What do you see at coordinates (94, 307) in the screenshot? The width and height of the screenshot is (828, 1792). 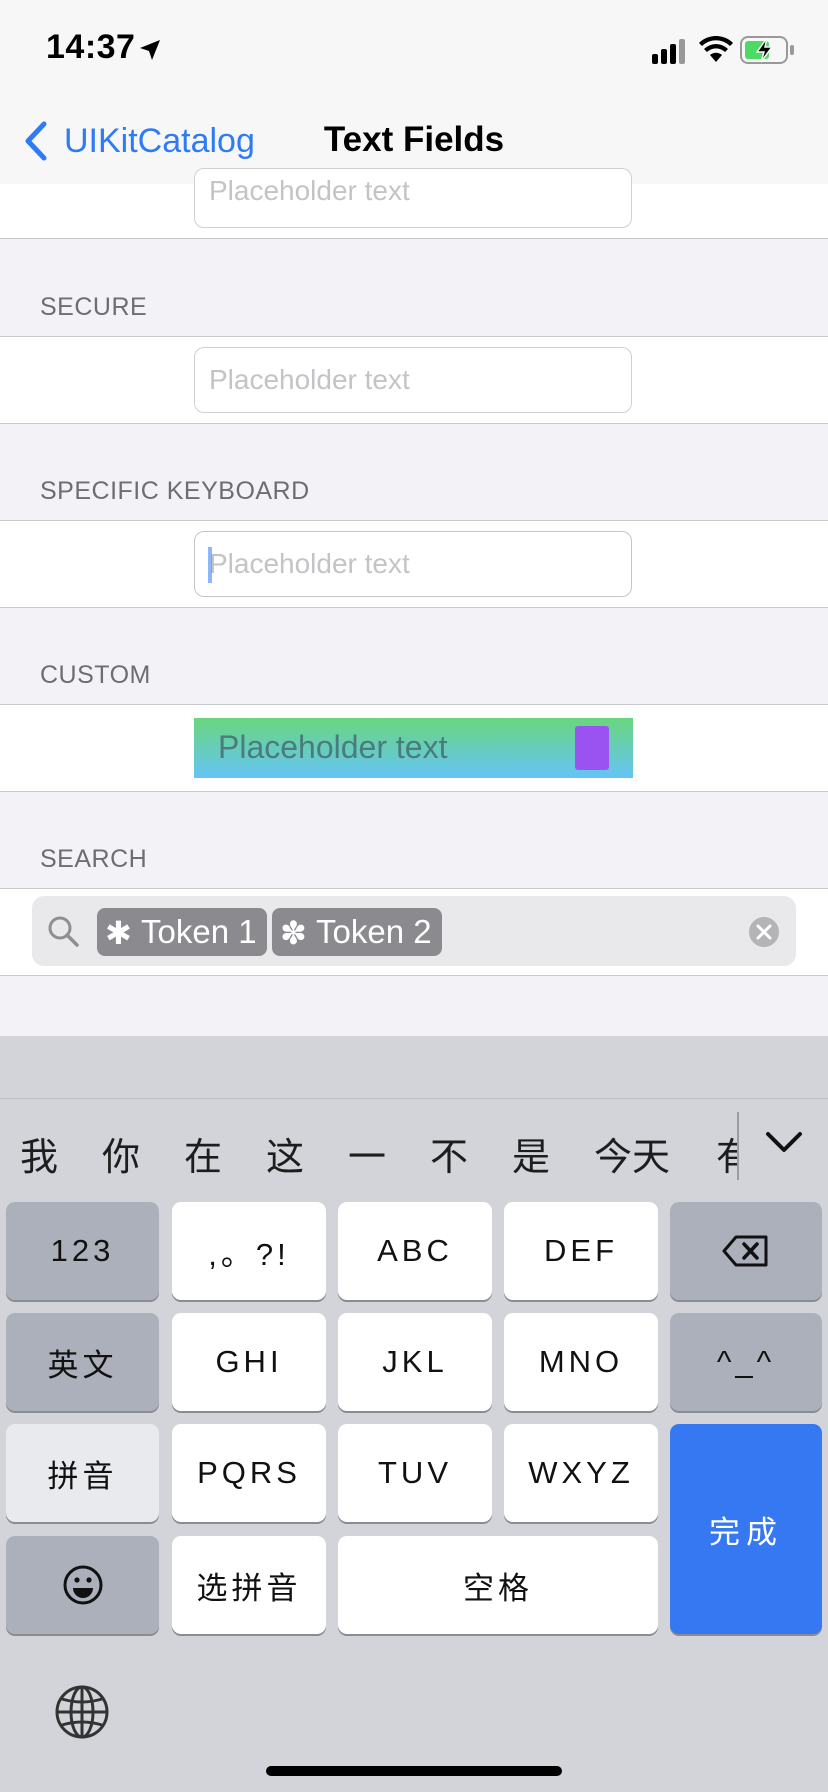 I see `section-header-secure: SECURE` at bounding box center [94, 307].